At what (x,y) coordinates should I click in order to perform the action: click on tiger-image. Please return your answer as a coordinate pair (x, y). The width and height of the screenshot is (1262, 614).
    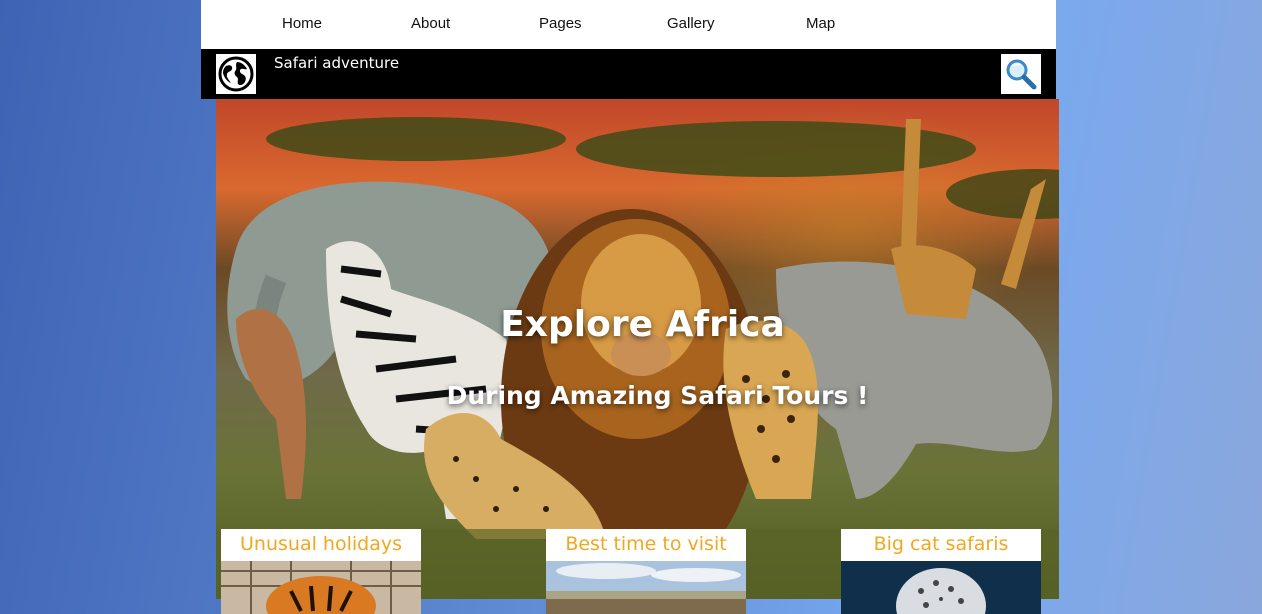
    Looking at the image, I should click on (321, 587).